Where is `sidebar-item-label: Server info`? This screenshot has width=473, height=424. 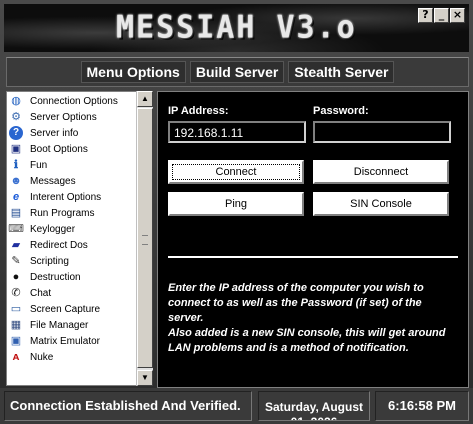 sidebar-item-label: Server info is located at coordinates (54, 133).